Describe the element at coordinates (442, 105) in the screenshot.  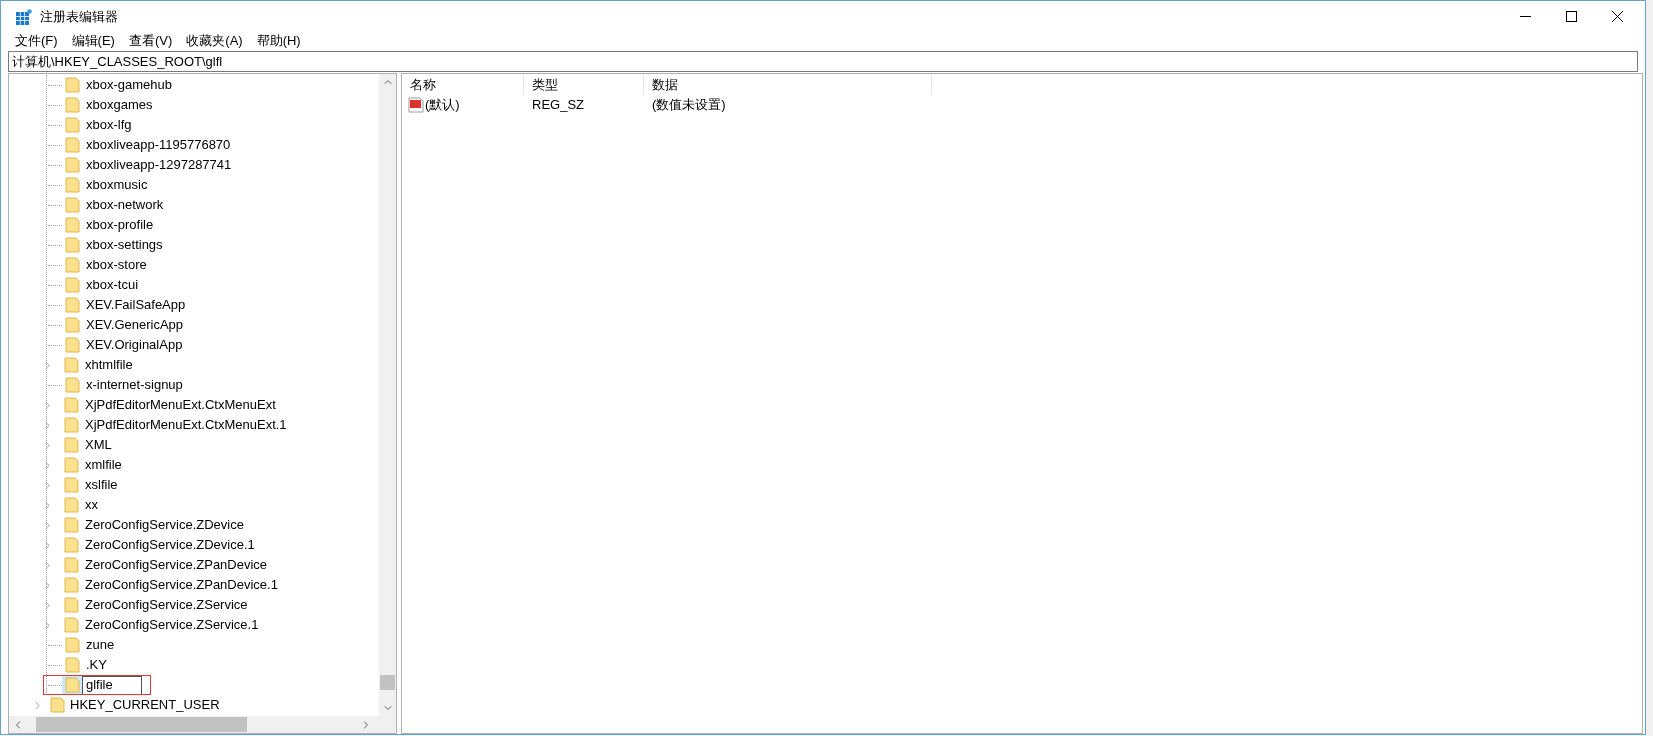
I see `table-cell-text: (默认)` at that location.